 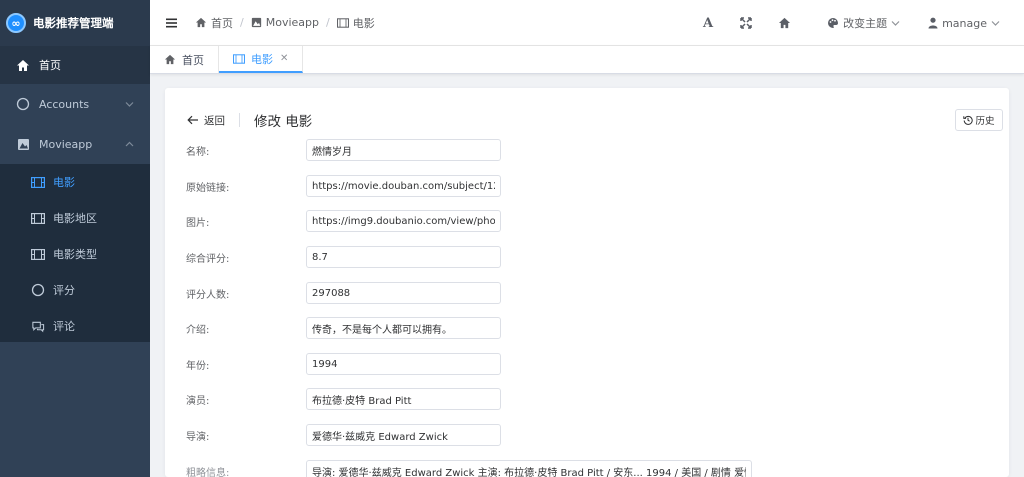 What do you see at coordinates (403, 293) in the screenshot?
I see `rating-count-input` at bounding box center [403, 293].